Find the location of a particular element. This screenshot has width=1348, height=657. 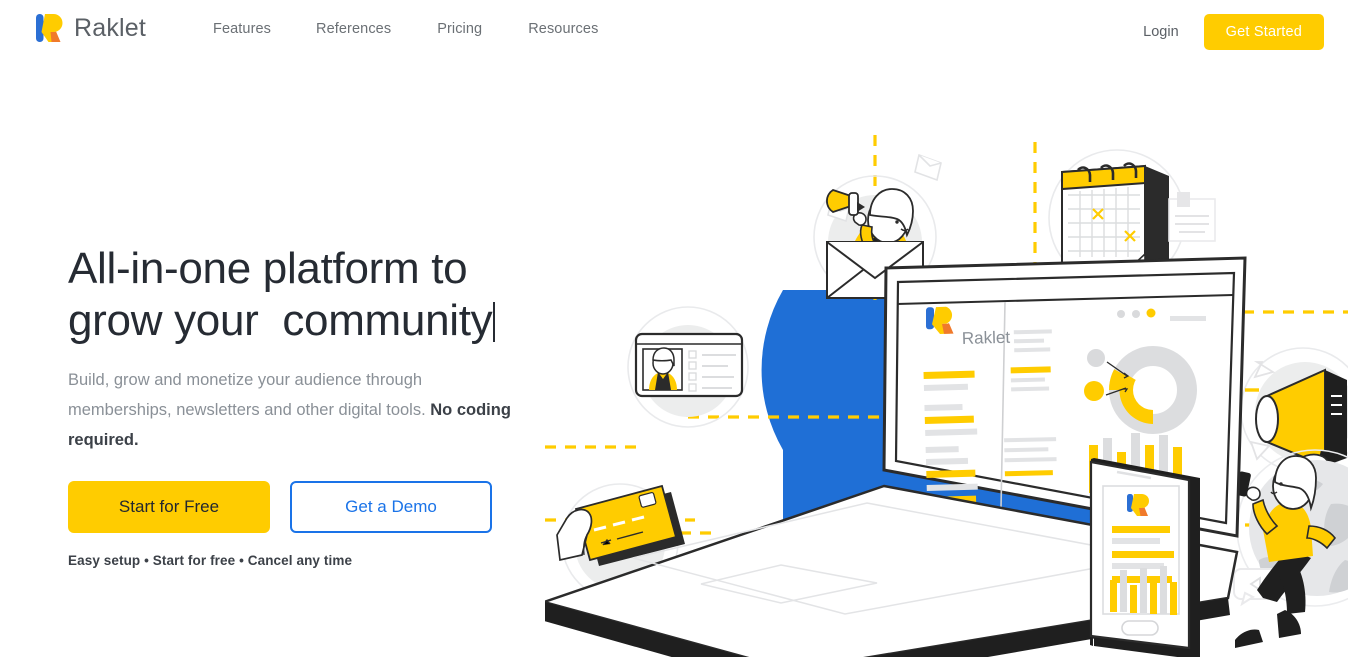

nav-link-features: Features is located at coordinates (242, 29).